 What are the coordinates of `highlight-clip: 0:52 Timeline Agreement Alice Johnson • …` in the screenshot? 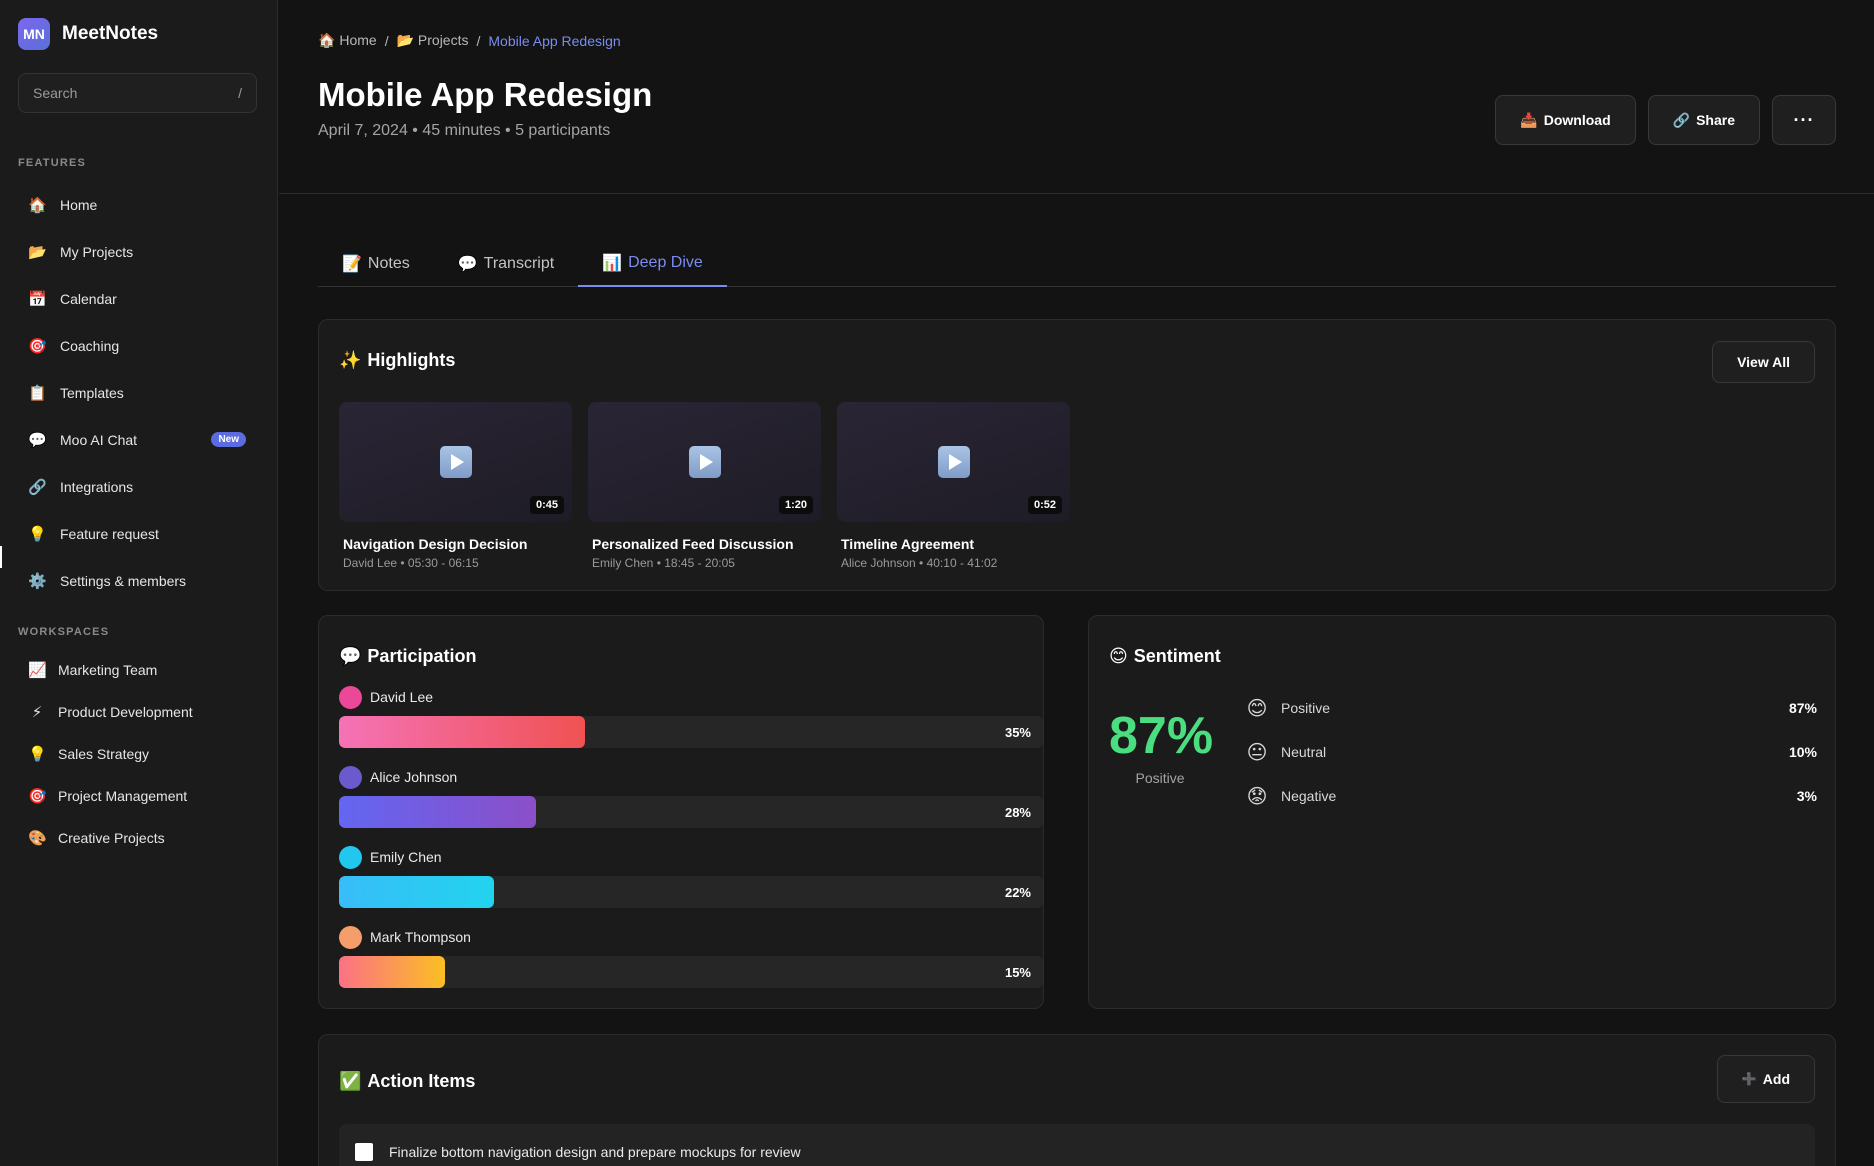 It's located at (953, 486).